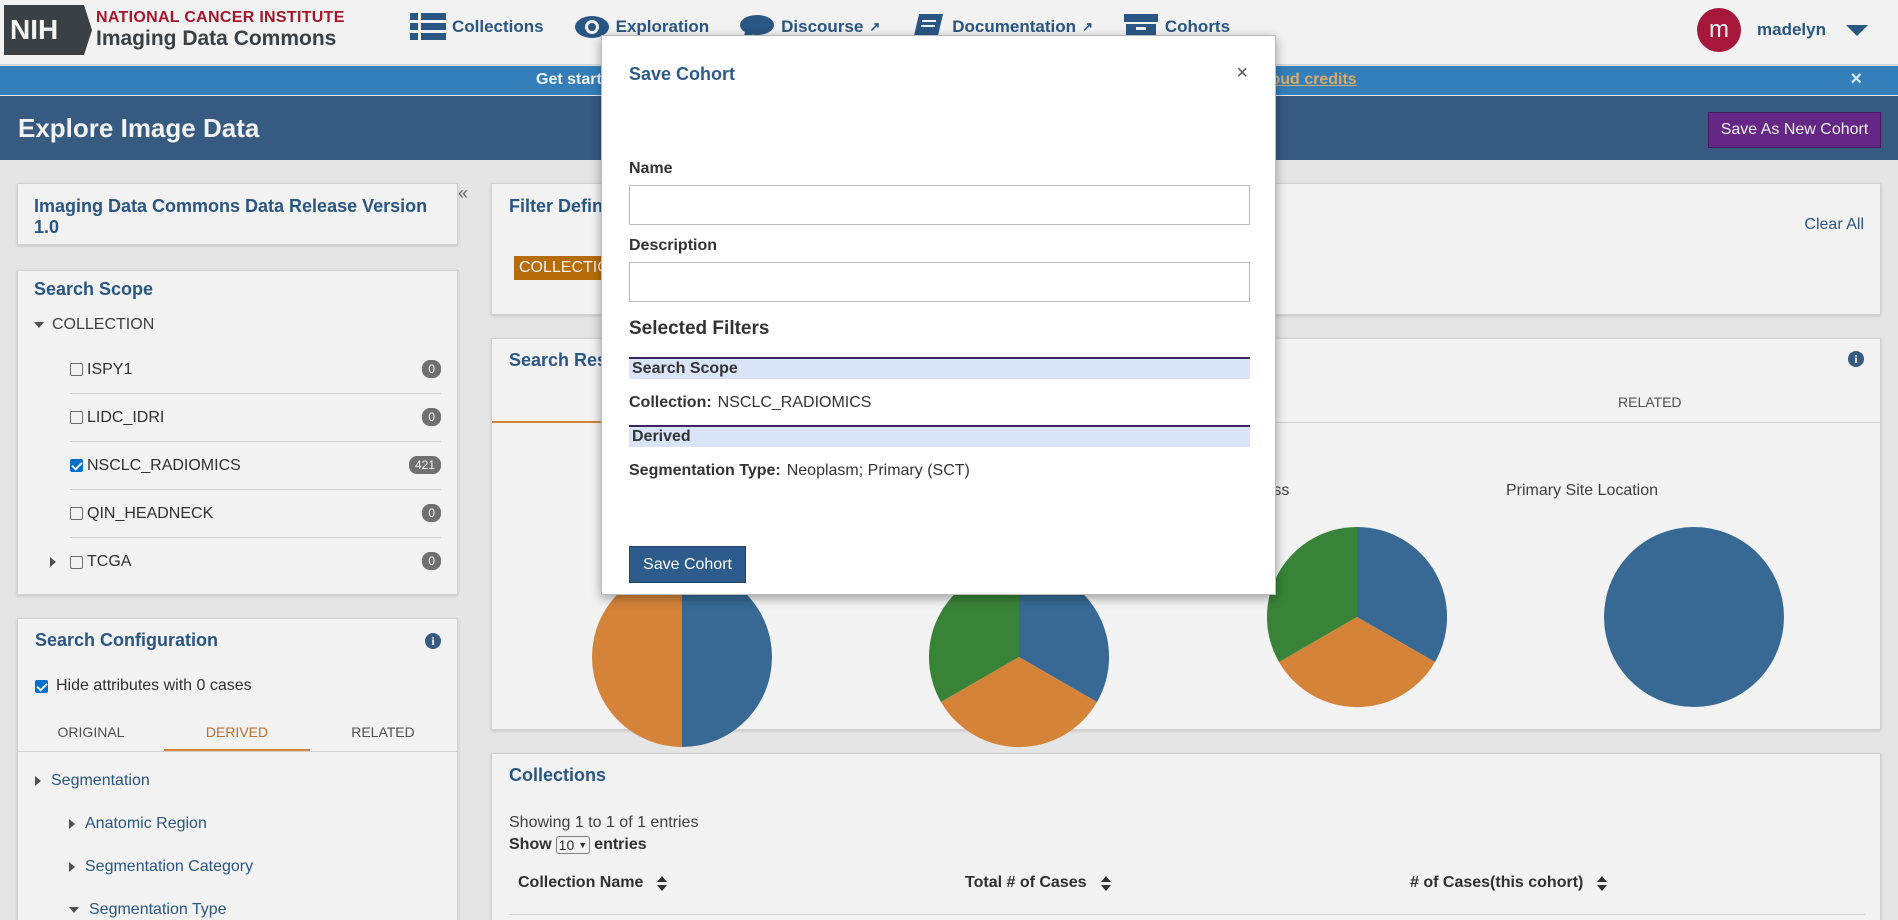  Describe the element at coordinates (673, 245) in the screenshot. I see `description-label: Description` at that location.